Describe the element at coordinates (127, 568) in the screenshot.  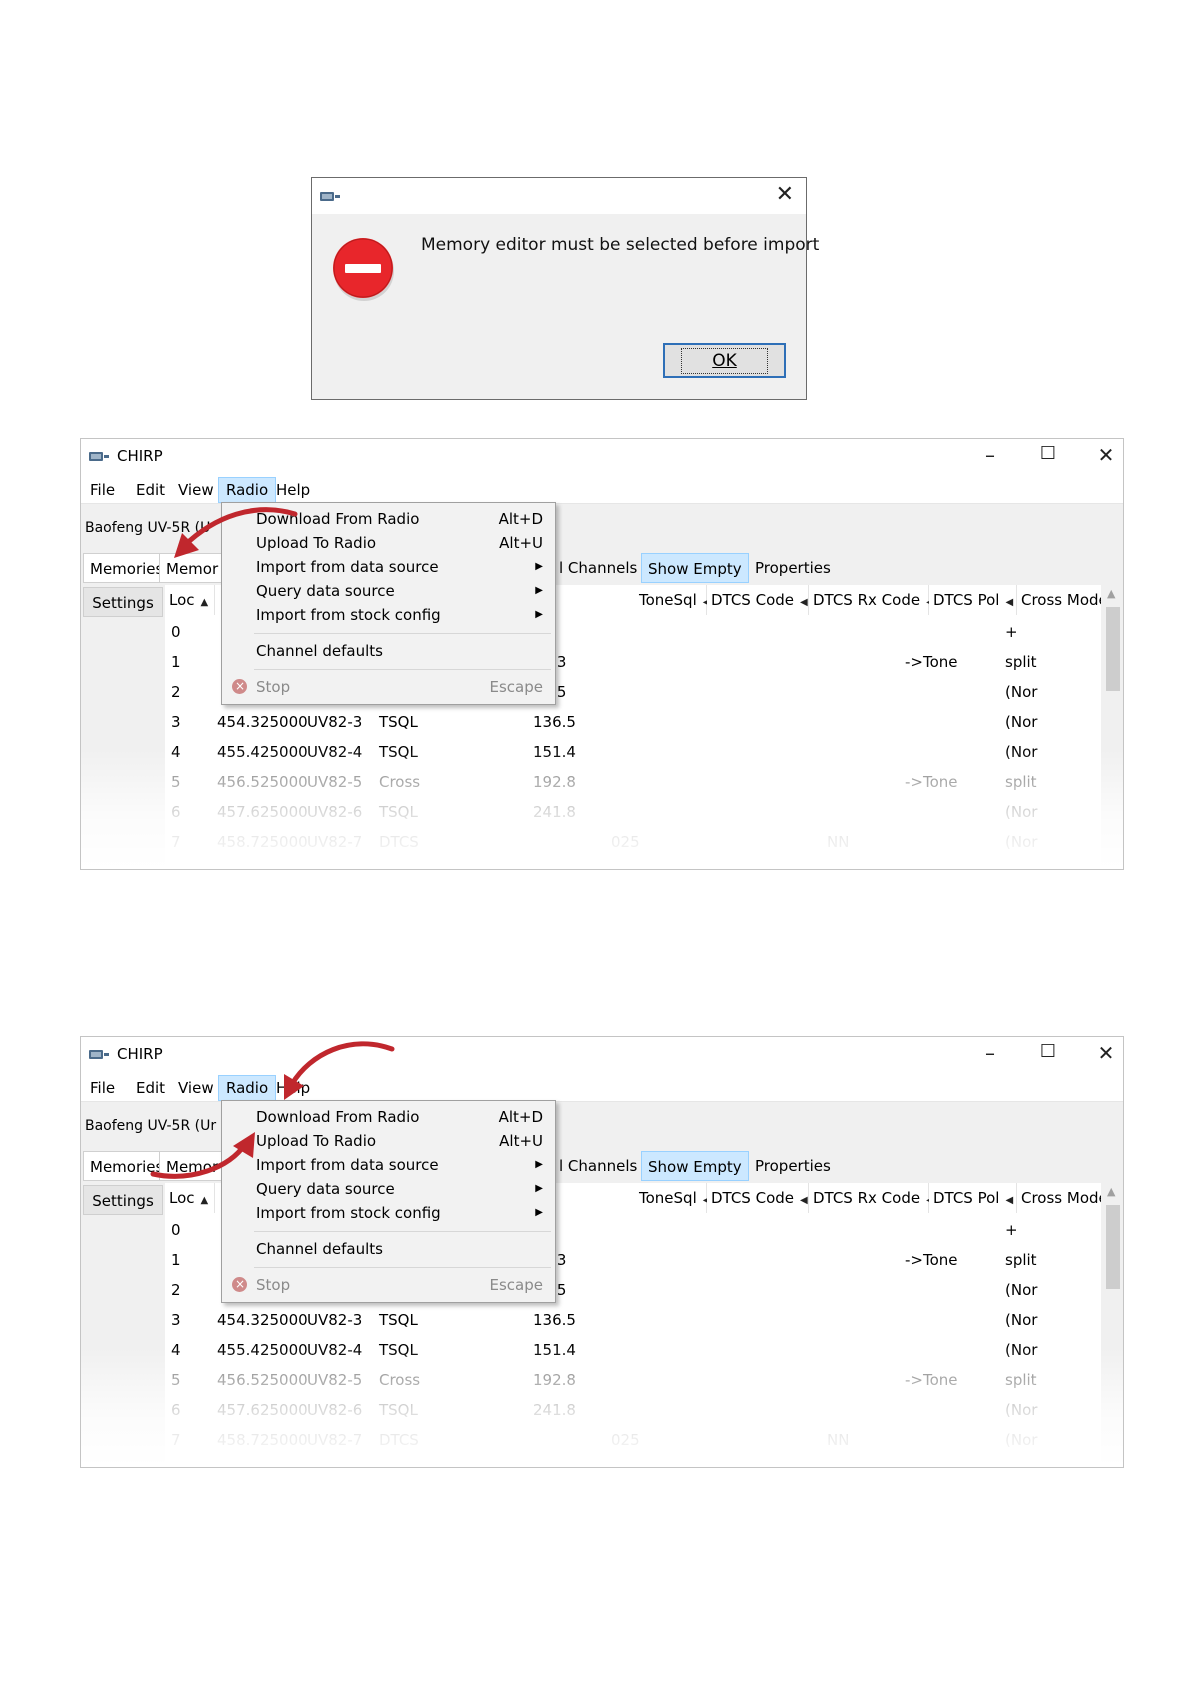
I see `tab-memories: Memories` at that location.